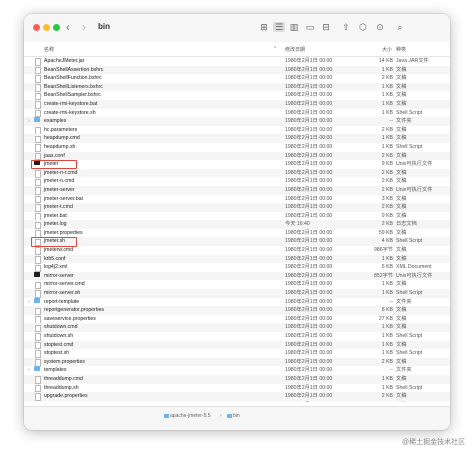 The image size is (474, 451). I want to click on file-name: jmeter-n.cmd, so click(59, 181).